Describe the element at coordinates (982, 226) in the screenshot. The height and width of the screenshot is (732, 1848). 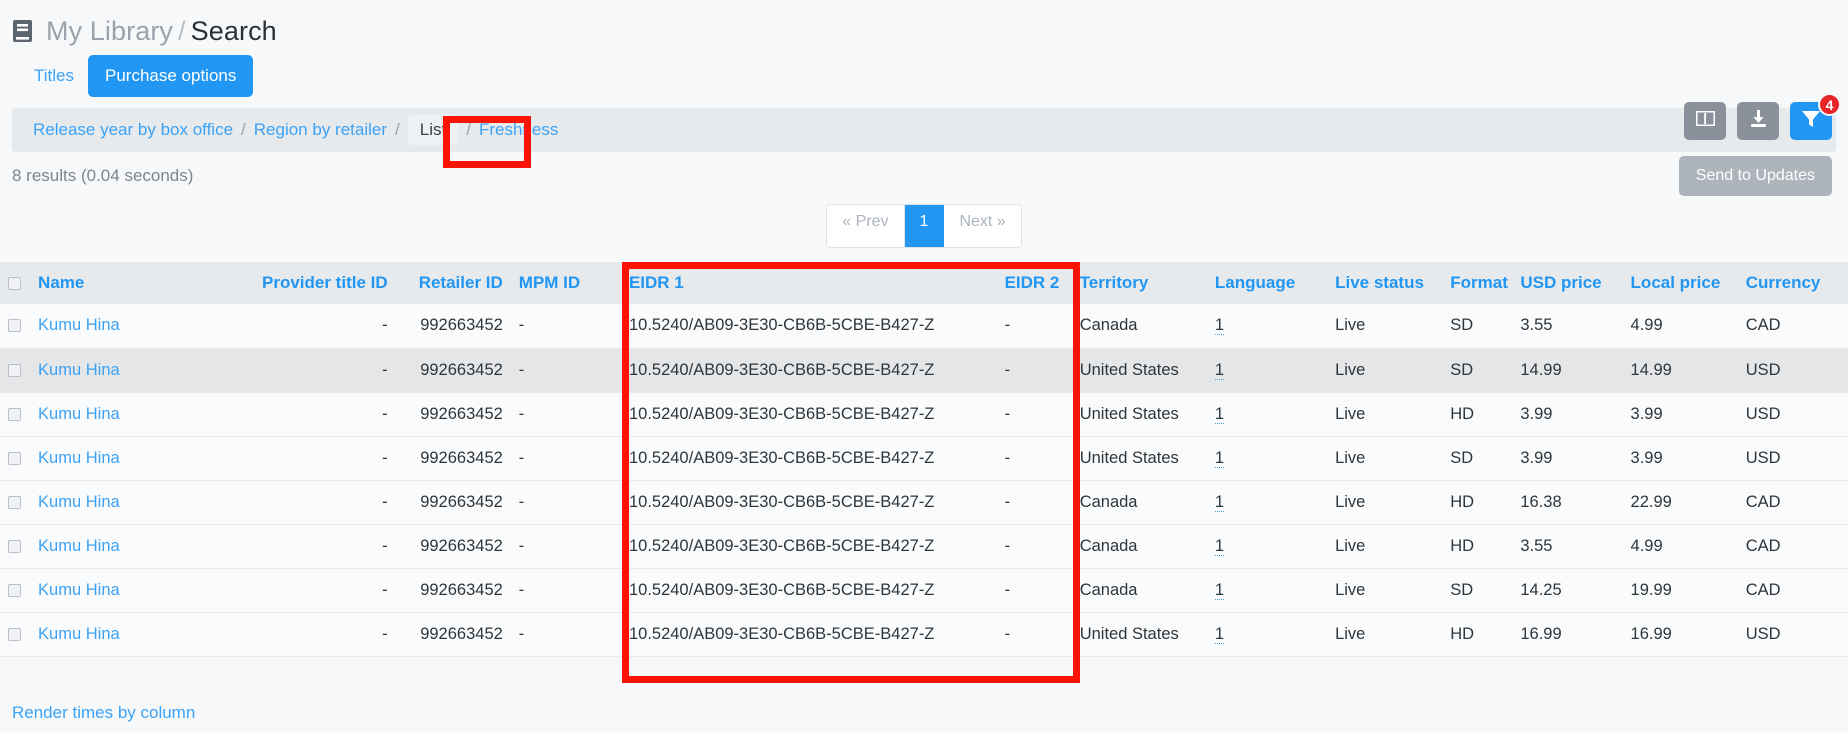
I see `pagination-next: Next »` at that location.